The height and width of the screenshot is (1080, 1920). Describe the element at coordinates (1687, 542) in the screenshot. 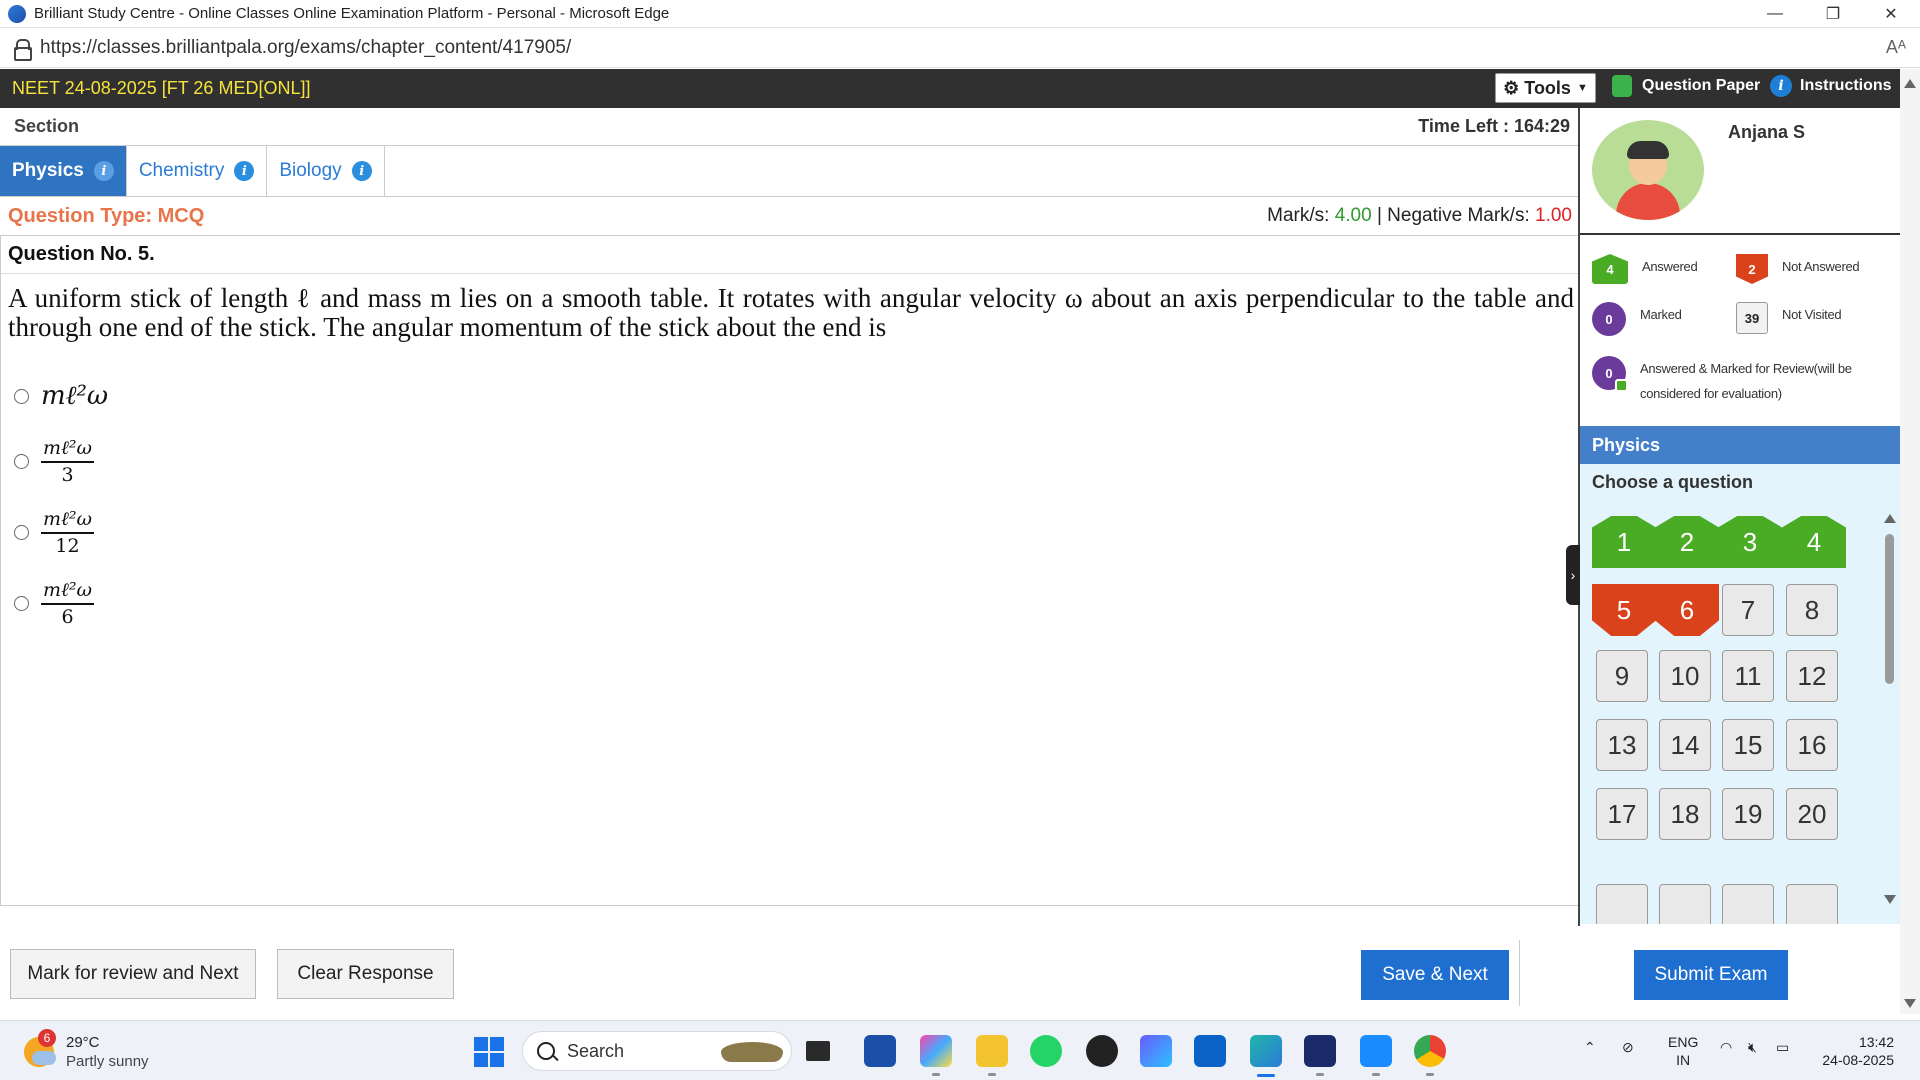

I see `question-button-2: 2` at that location.